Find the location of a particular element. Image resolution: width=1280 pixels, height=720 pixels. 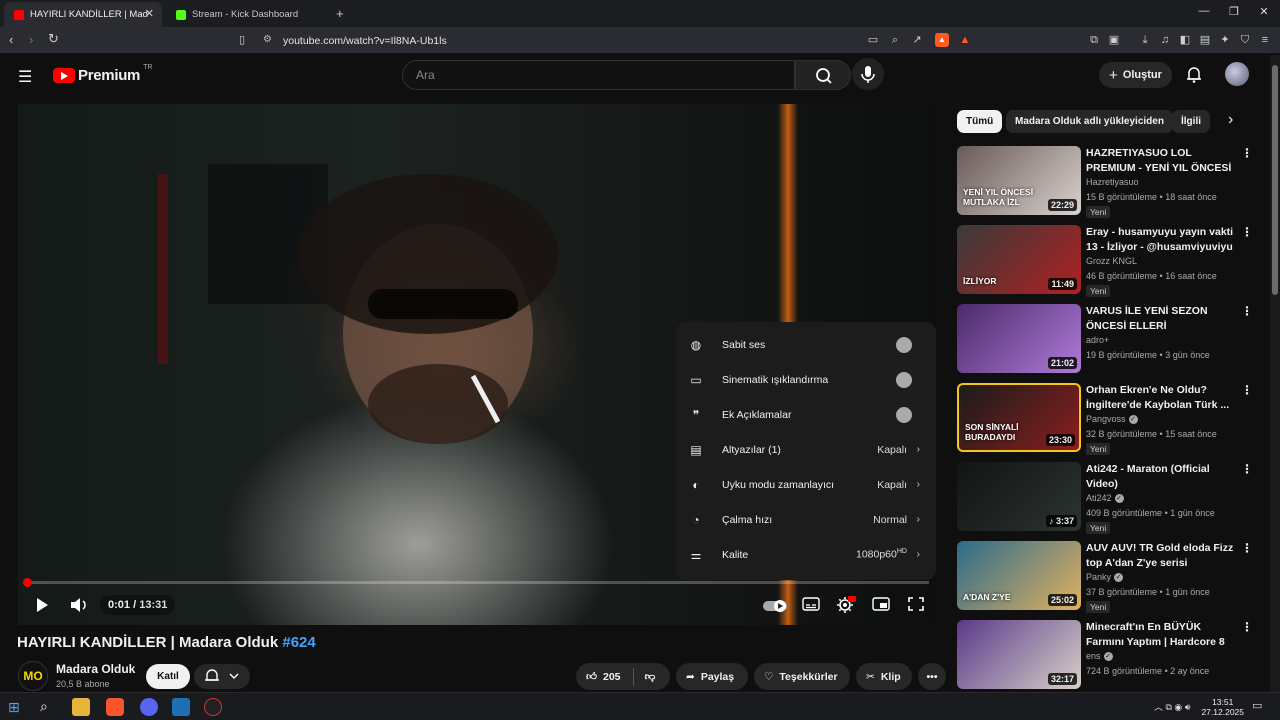

subscription-bell-button is located at coordinates (222, 676).